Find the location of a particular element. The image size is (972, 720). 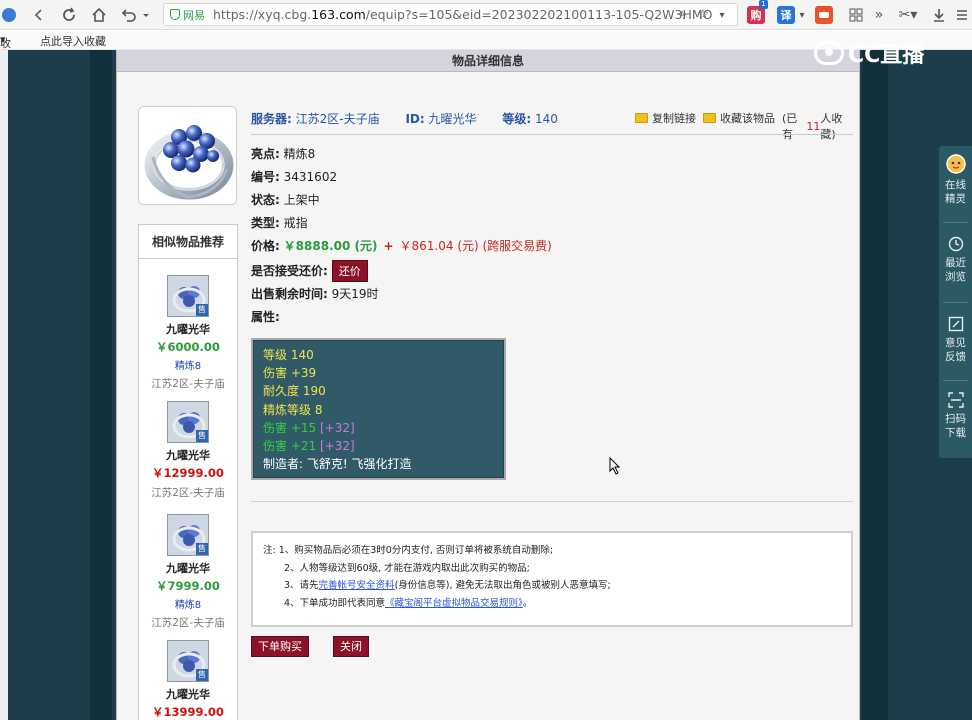

cc-live-logo: CC直播 is located at coordinates (879, 53).